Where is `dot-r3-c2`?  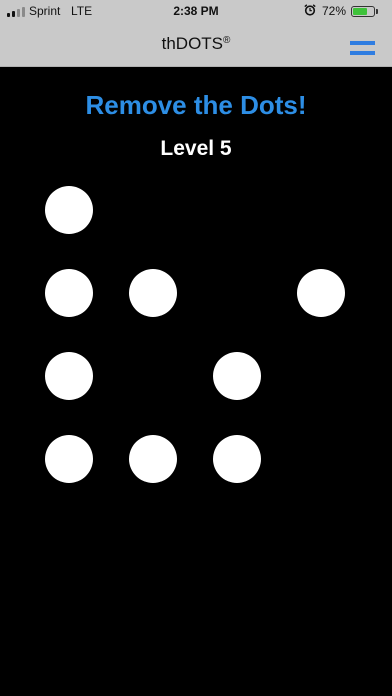 dot-r3-c2 is located at coordinates (237, 459).